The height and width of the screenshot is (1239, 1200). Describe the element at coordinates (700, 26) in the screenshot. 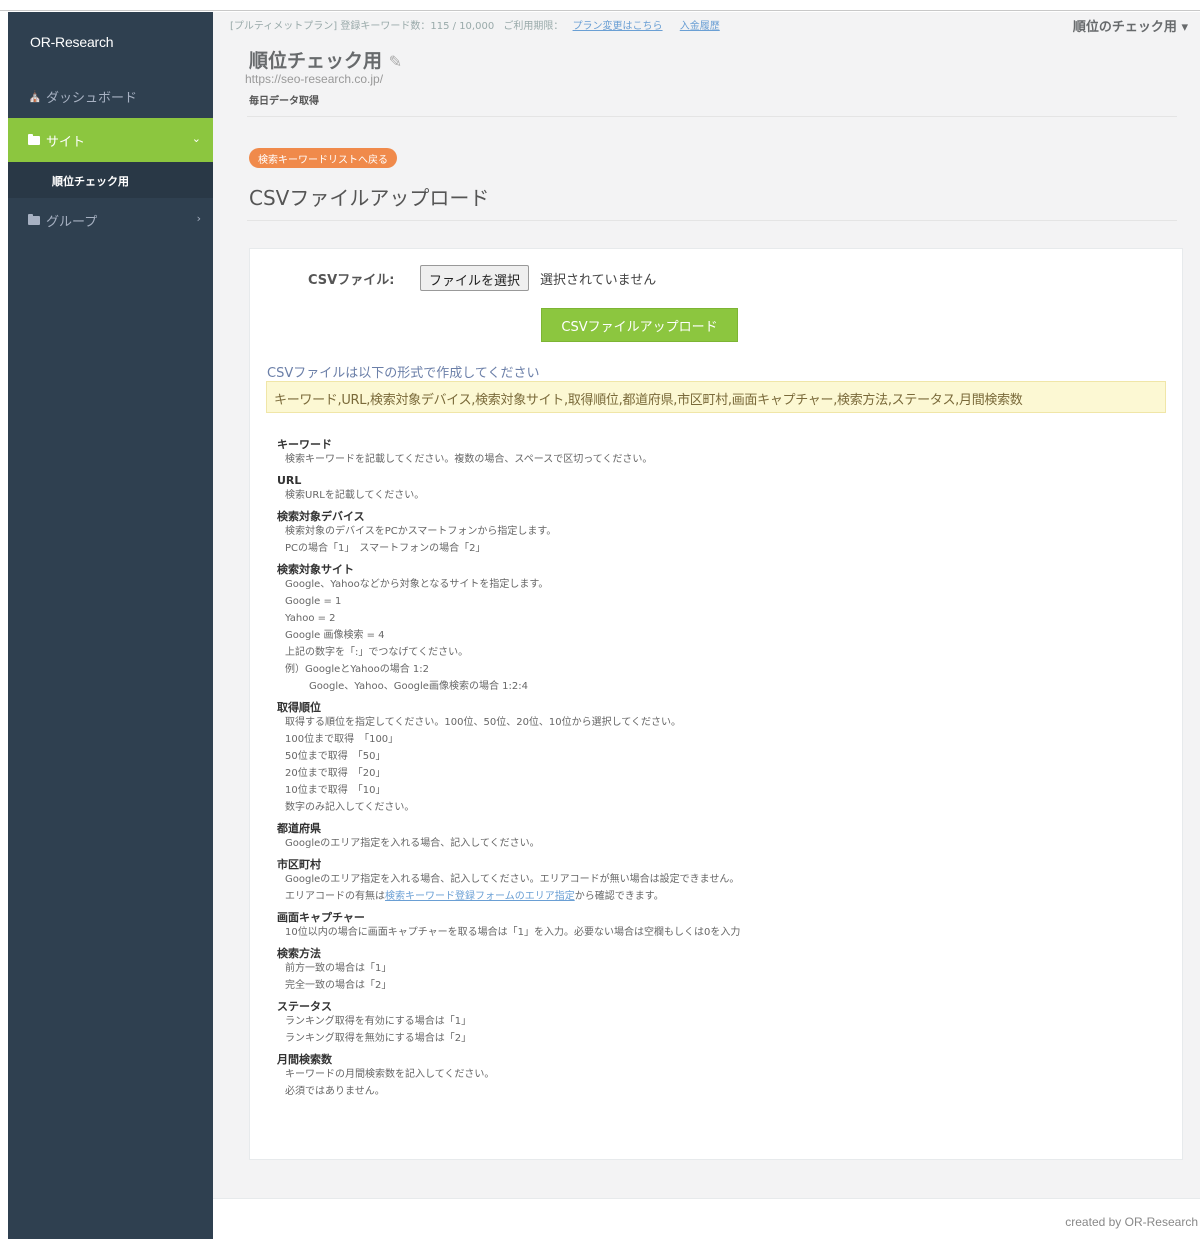

I see `payment-history-link: 入金履歴` at that location.